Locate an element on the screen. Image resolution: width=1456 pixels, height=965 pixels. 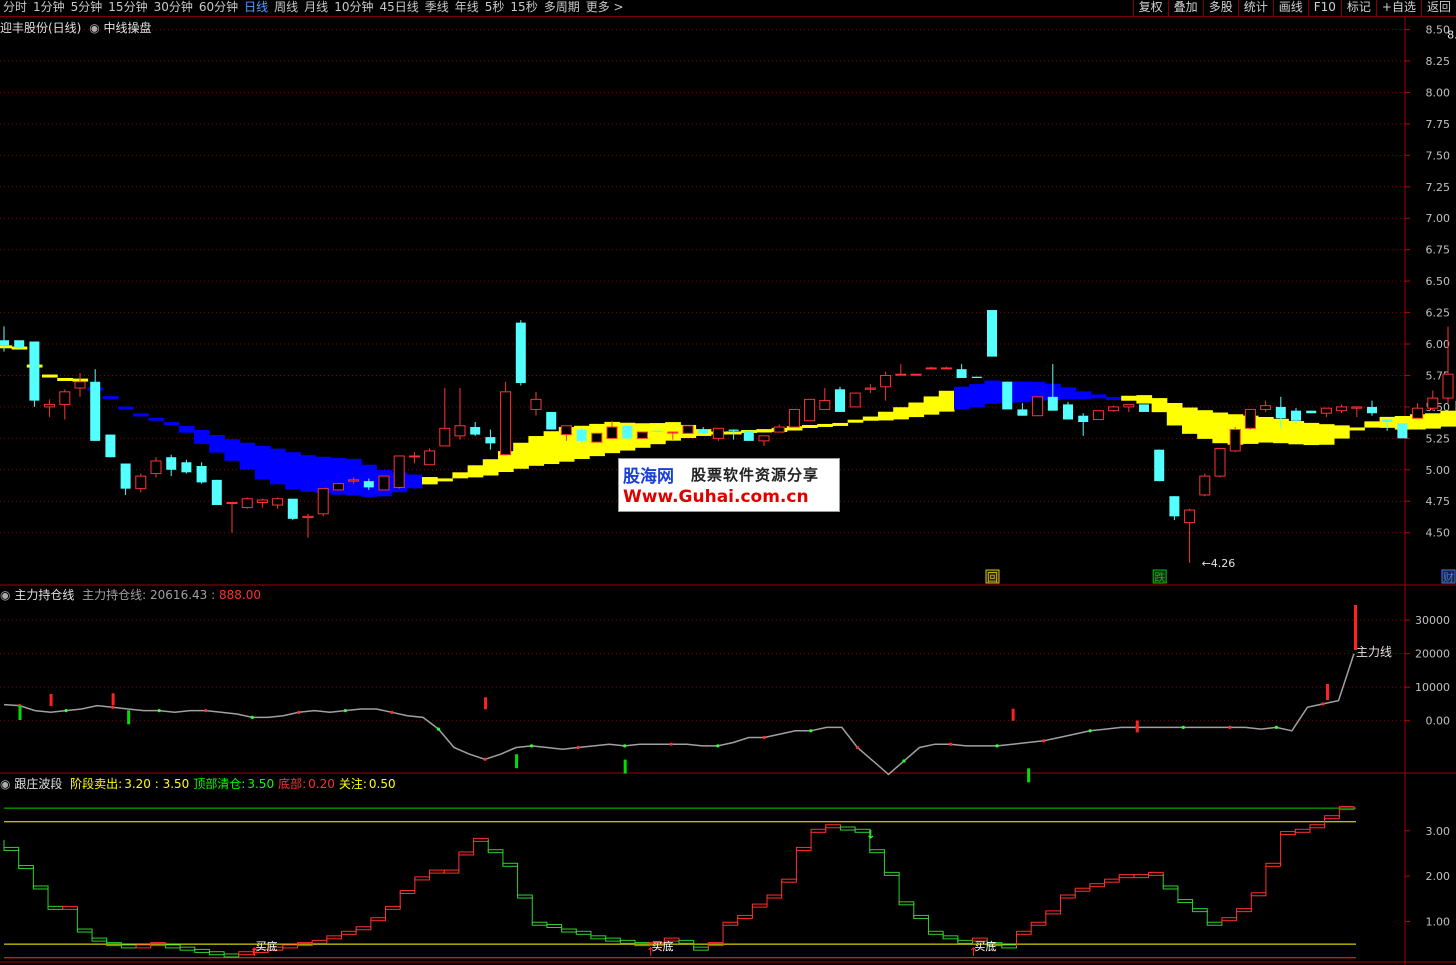
y-tick-label: 1.00 is located at coordinates (1438, 921).